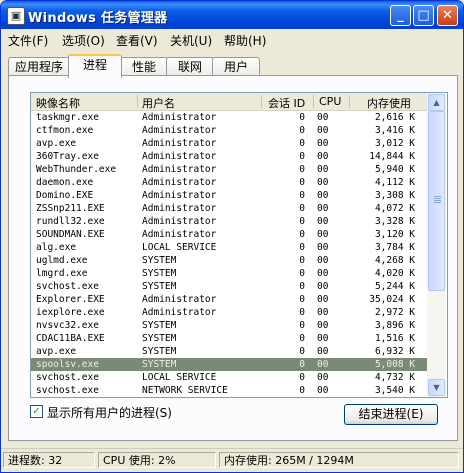 This screenshot has width=464, height=473. What do you see at coordinates (436, 387) in the screenshot?
I see `scroll-down-button: ▼` at bounding box center [436, 387].